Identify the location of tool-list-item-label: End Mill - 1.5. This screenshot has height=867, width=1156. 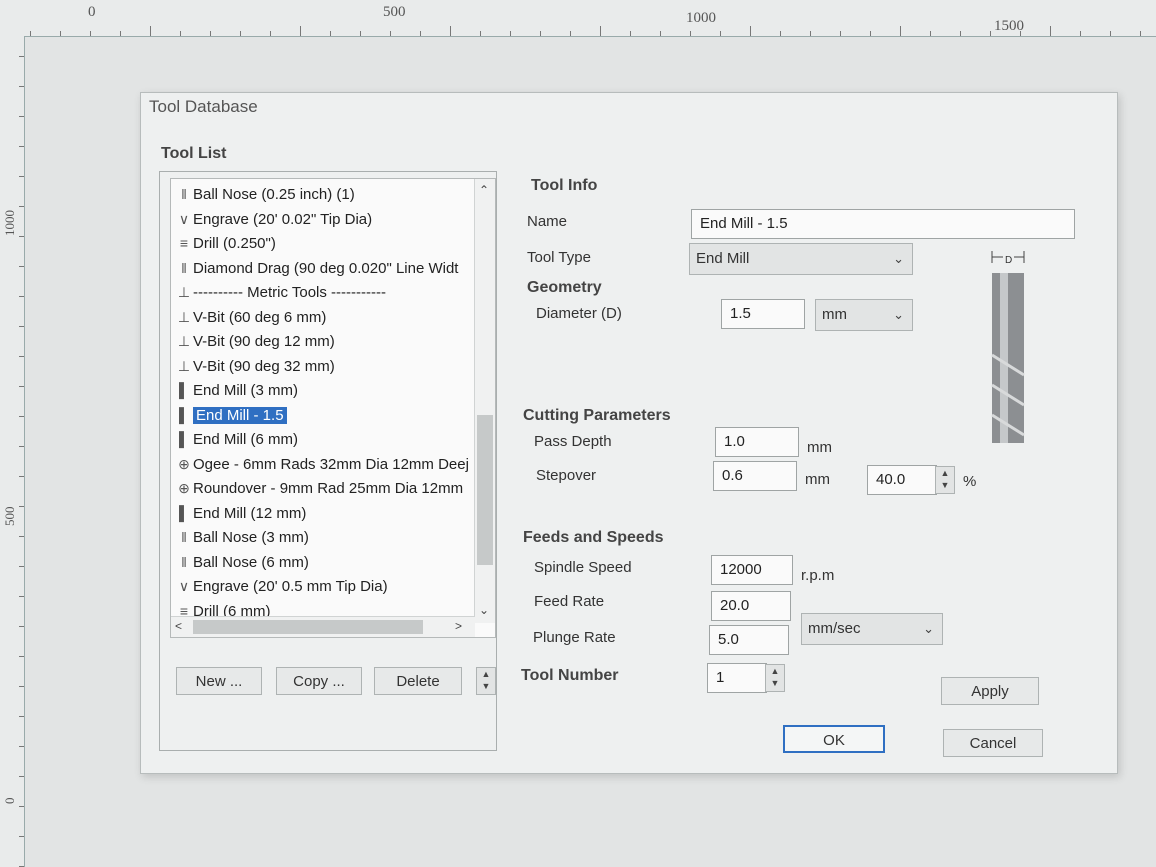
(240, 415).